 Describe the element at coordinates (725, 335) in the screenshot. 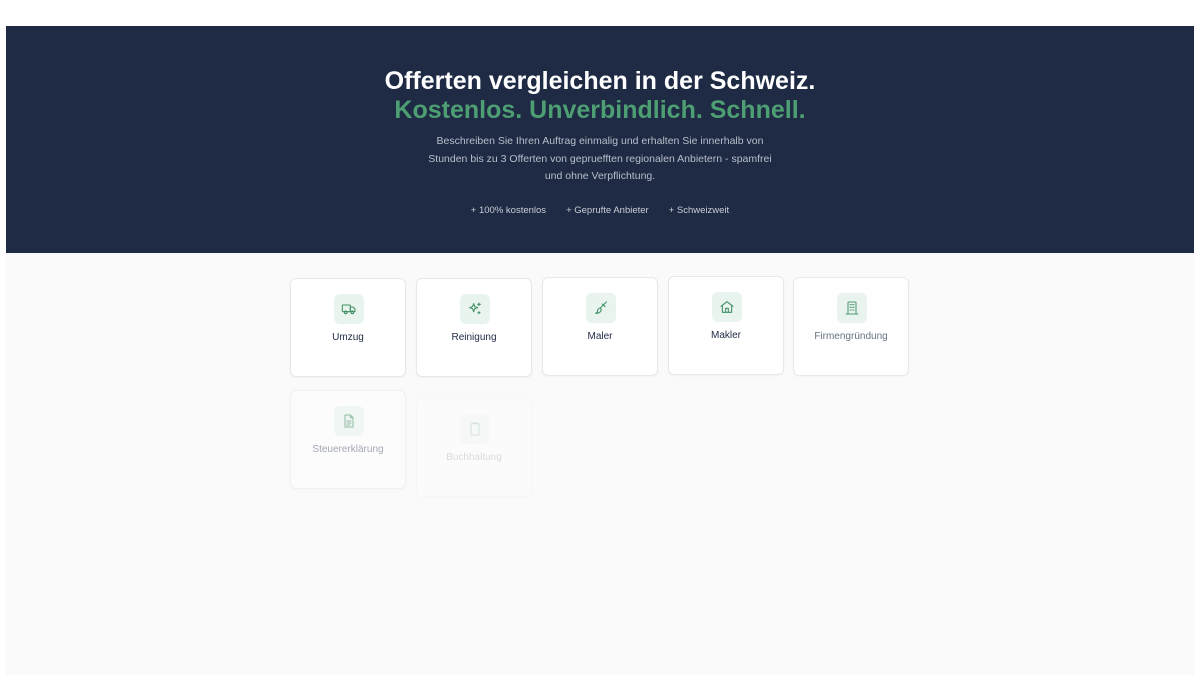

I see `service-label: Makler` at that location.